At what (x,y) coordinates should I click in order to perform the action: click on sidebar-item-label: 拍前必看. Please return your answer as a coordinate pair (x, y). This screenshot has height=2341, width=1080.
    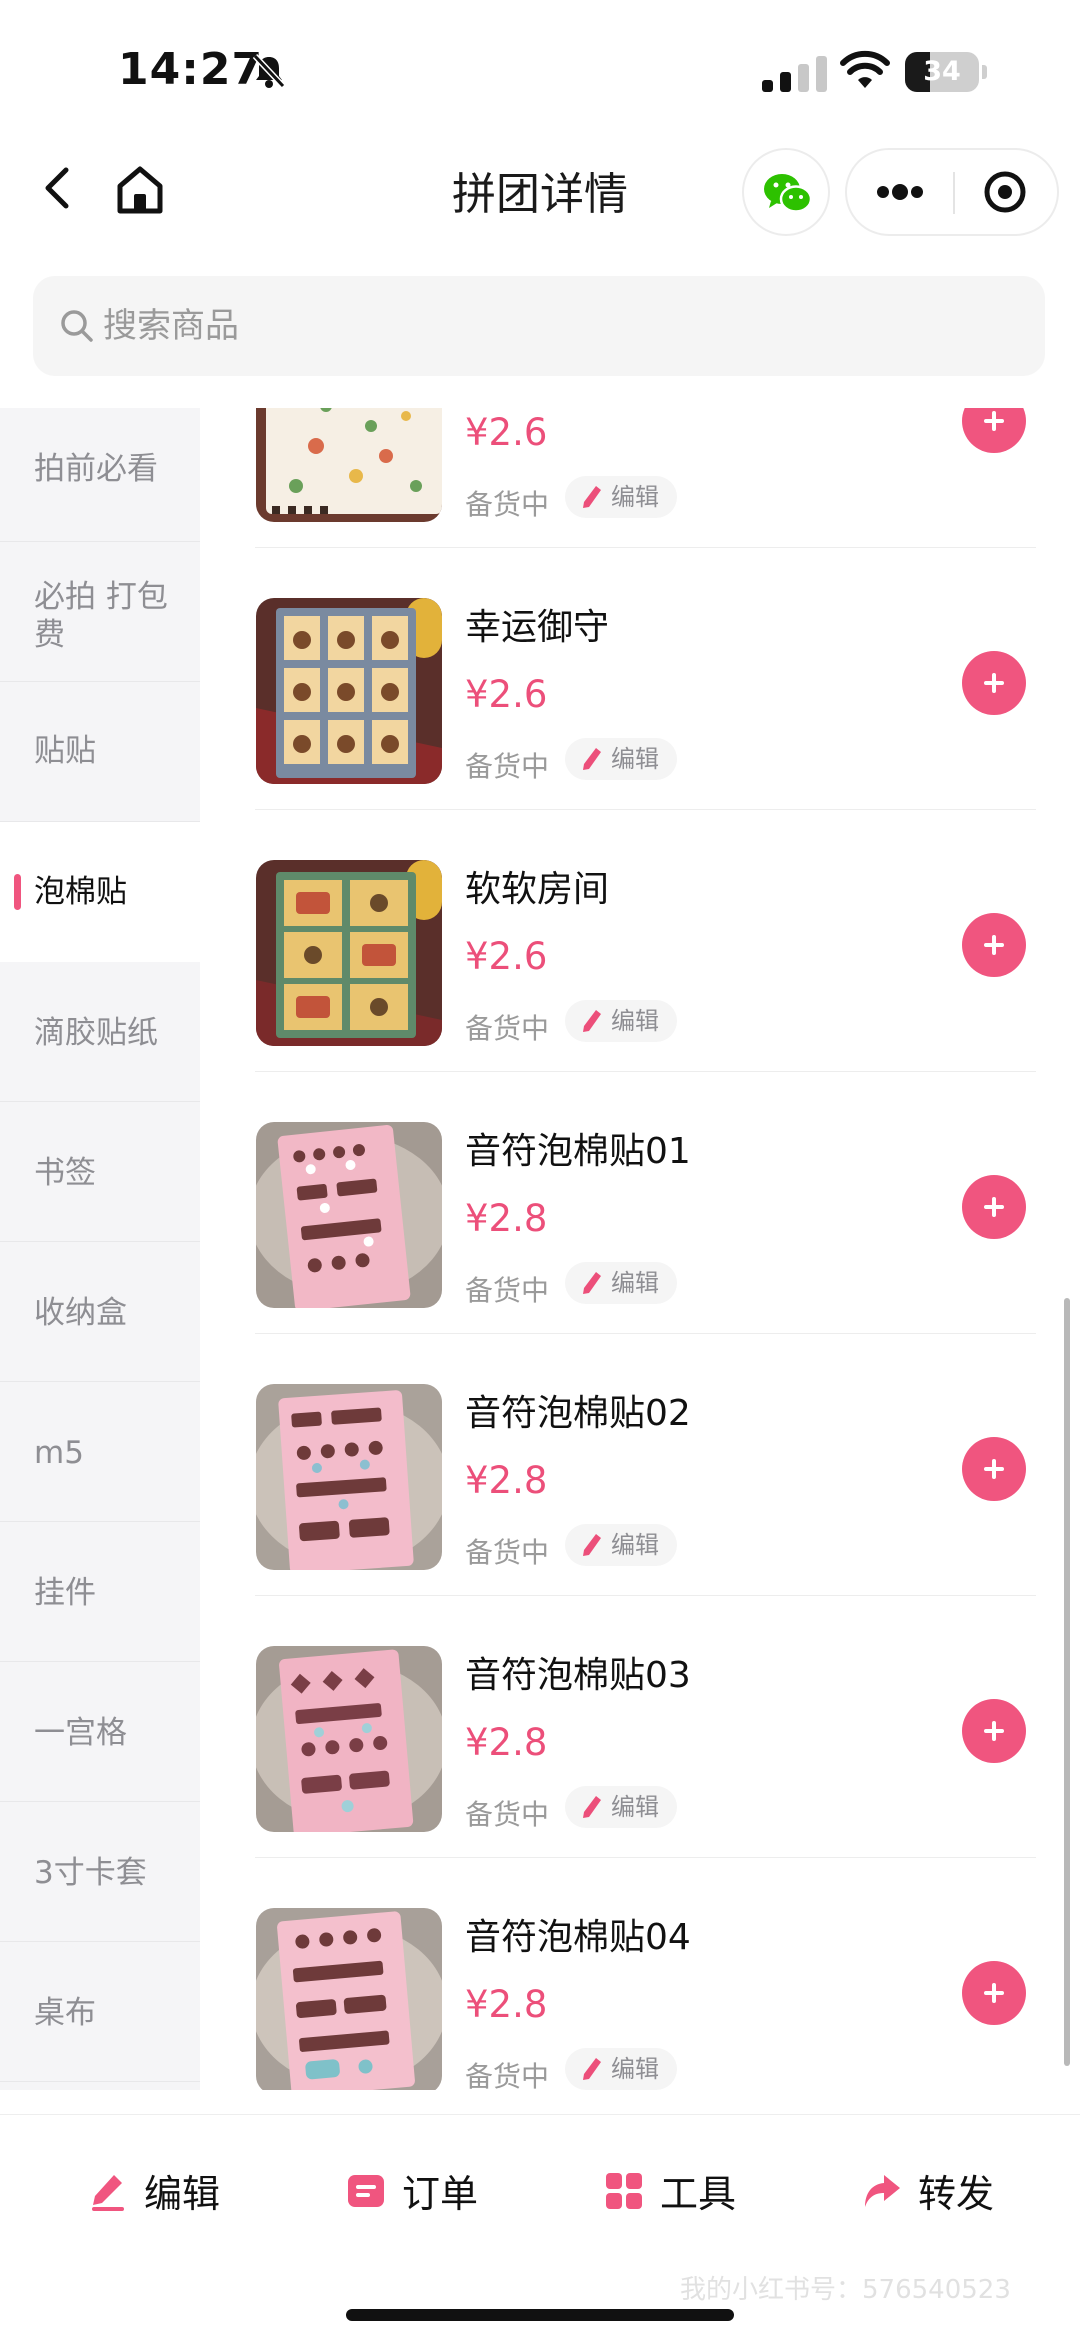
    Looking at the image, I should click on (96, 469).